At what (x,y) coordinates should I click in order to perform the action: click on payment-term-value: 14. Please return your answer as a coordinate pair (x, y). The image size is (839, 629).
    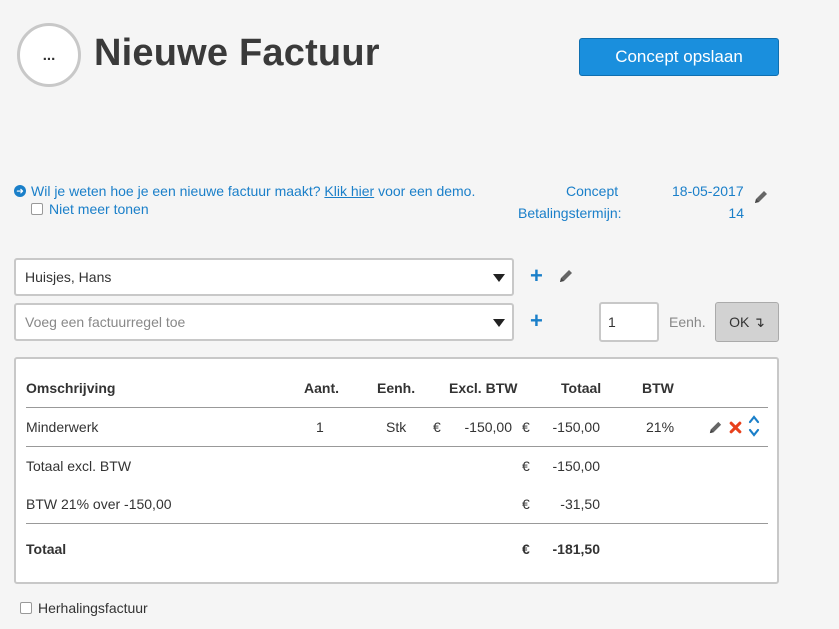
    Looking at the image, I should click on (736, 213).